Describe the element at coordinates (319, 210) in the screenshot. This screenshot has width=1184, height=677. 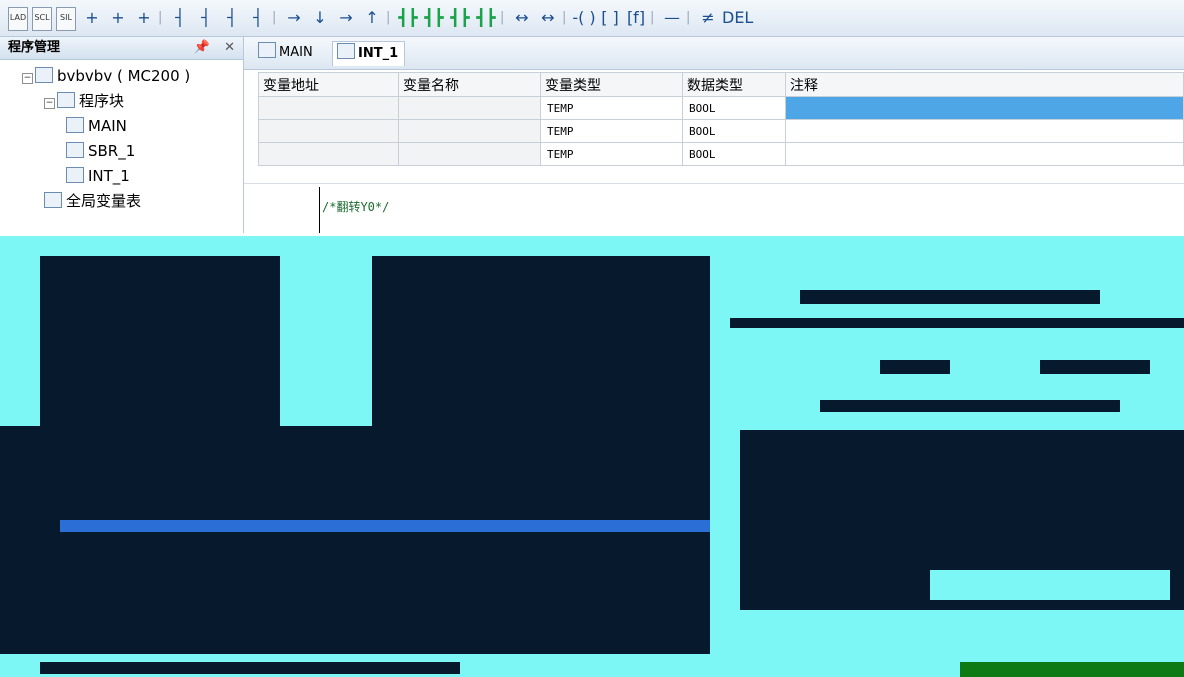
I see `text-cursor` at that location.